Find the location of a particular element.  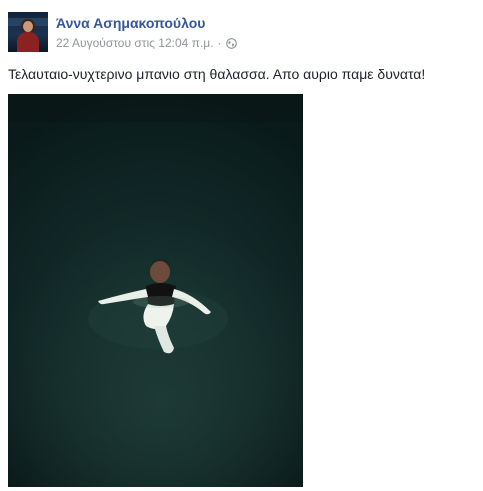

post-meta: 22 Αυγούστου στις 12:04 π.μ. · is located at coordinates (146, 43).